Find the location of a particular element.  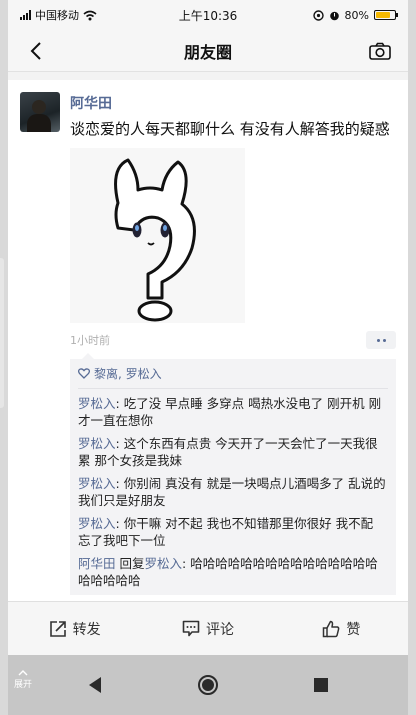

expand-toggle: 展开 is located at coordinates (23, 680).